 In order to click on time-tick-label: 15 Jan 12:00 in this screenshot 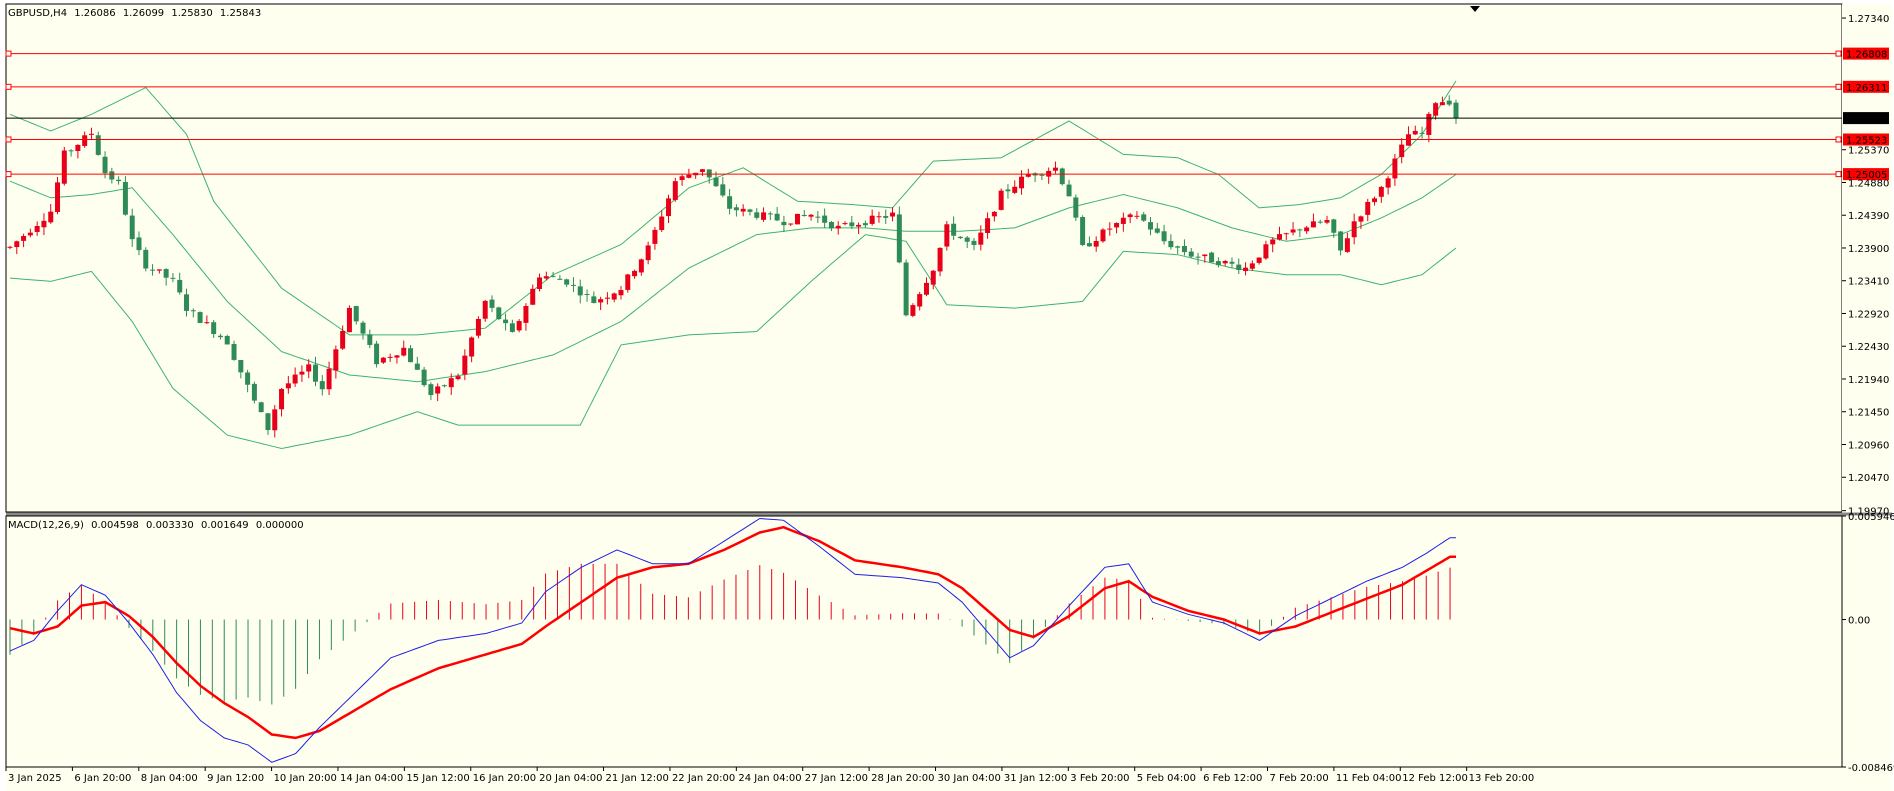, I will do `click(437, 778)`.